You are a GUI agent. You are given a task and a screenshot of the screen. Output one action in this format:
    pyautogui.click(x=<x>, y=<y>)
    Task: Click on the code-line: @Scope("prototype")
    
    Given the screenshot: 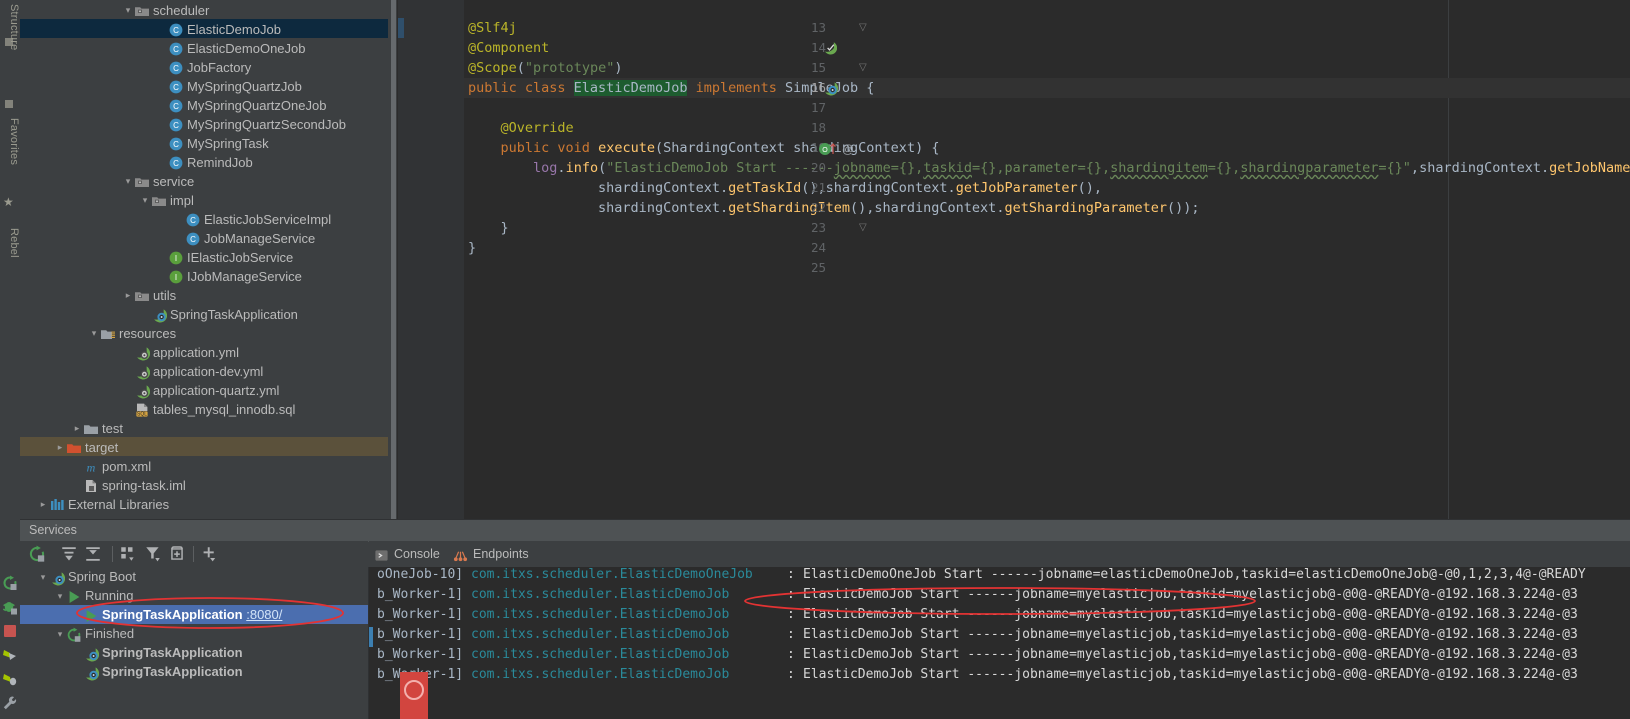 What is the action you would take?
    pyautogui.click(x=1049, y=68)
    